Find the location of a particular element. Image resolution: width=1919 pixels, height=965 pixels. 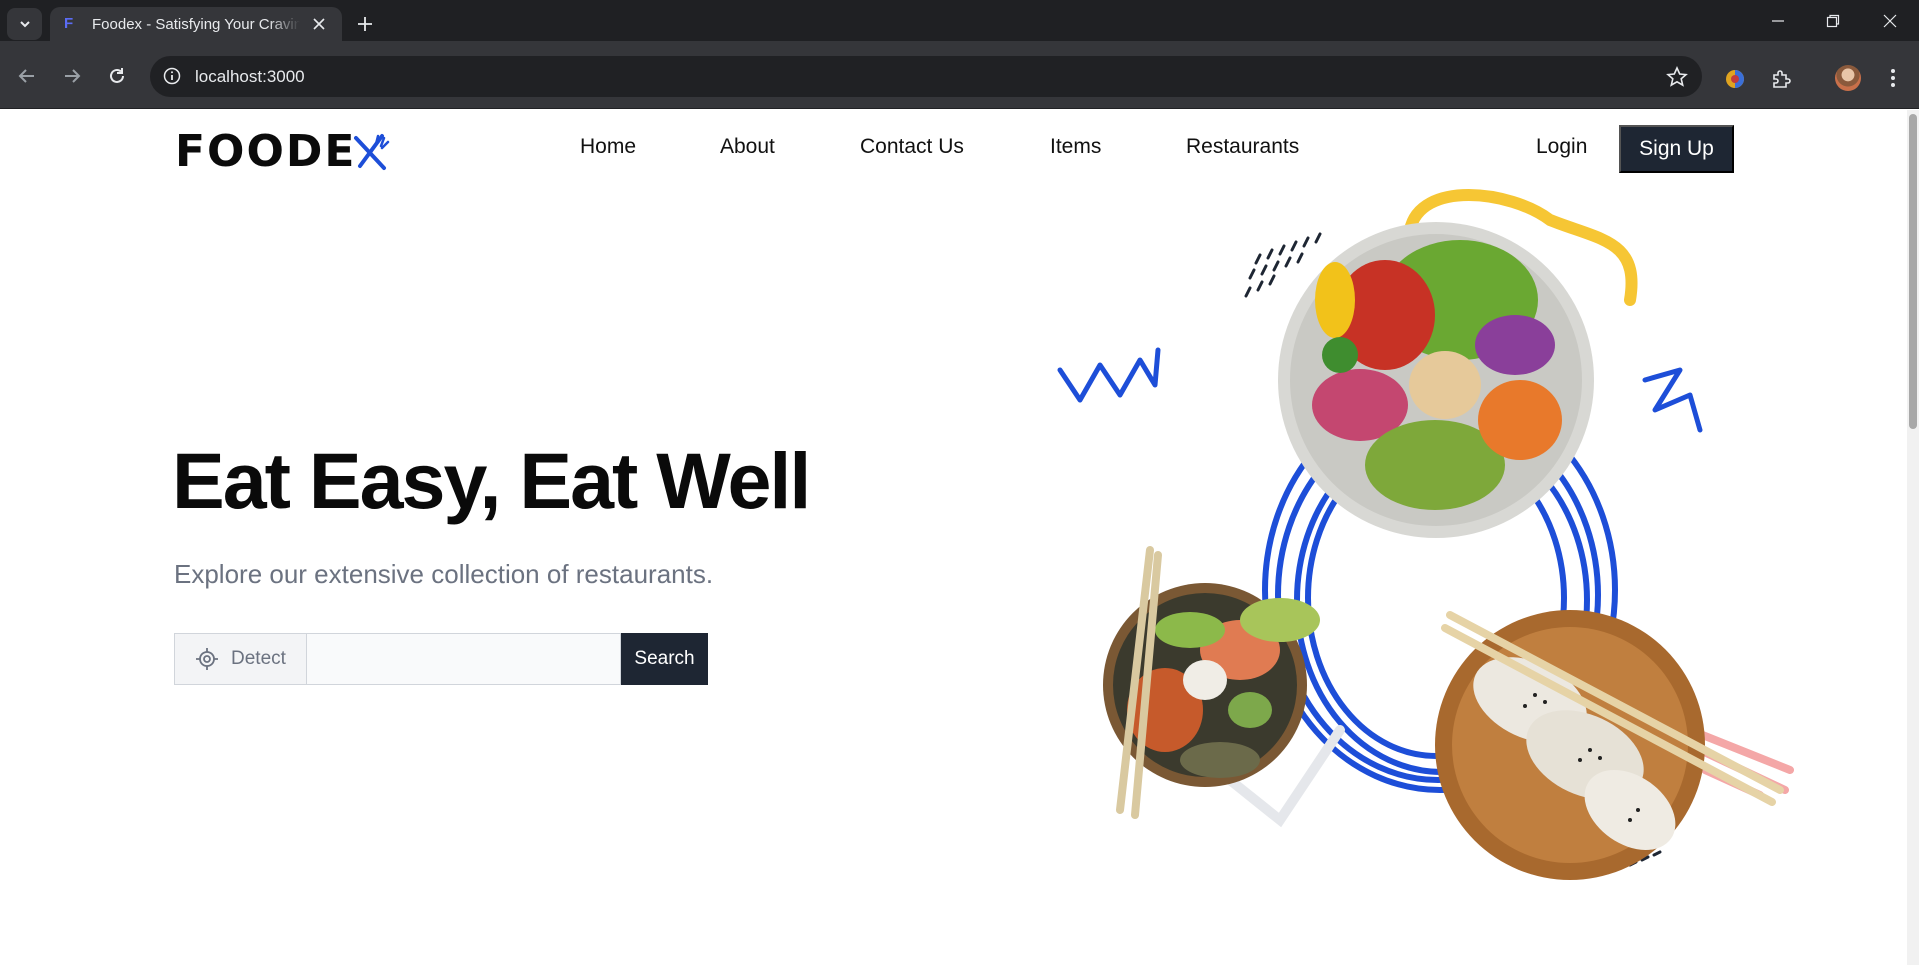

browser-toolbar: localhost:3000 is located at coordinates (959, 75).